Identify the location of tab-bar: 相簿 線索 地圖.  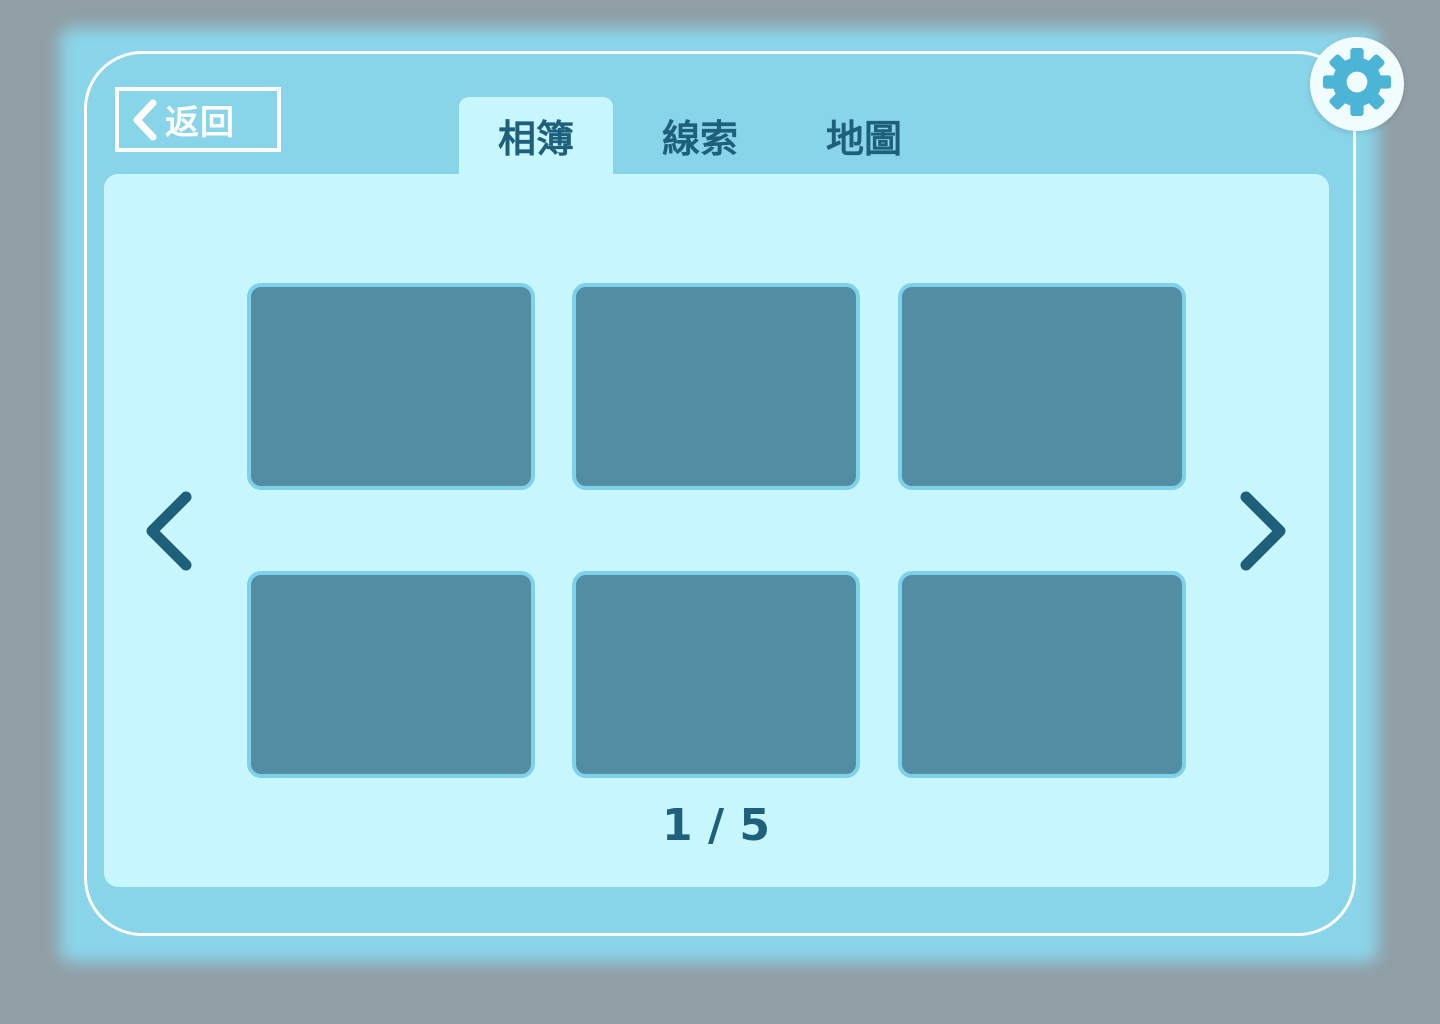
(705, 137).